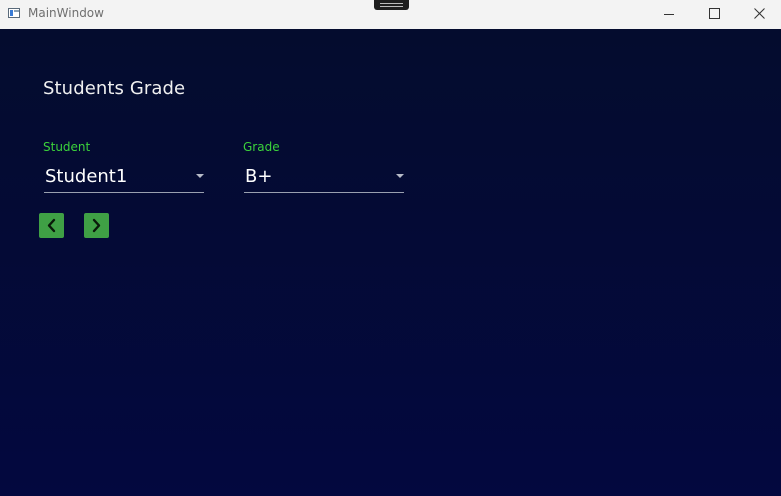  What do you see at coordinates (86, 176) in the screenshot?
I see `student-selected-value: Student1` at bounding box center [86, 176].